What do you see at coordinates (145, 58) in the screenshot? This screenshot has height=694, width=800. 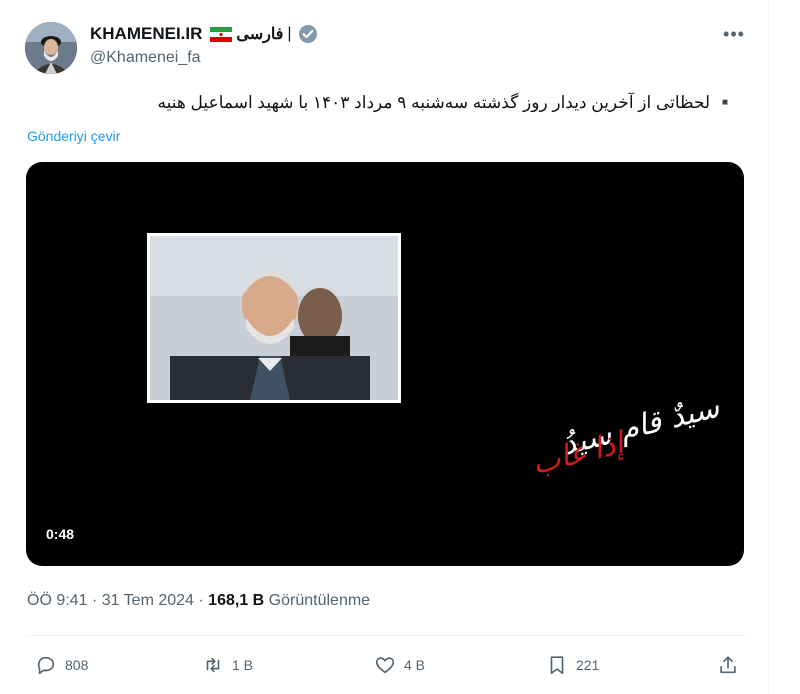 I see `author-handle: @Khamenei_fa` at bounding box center [145, 58].